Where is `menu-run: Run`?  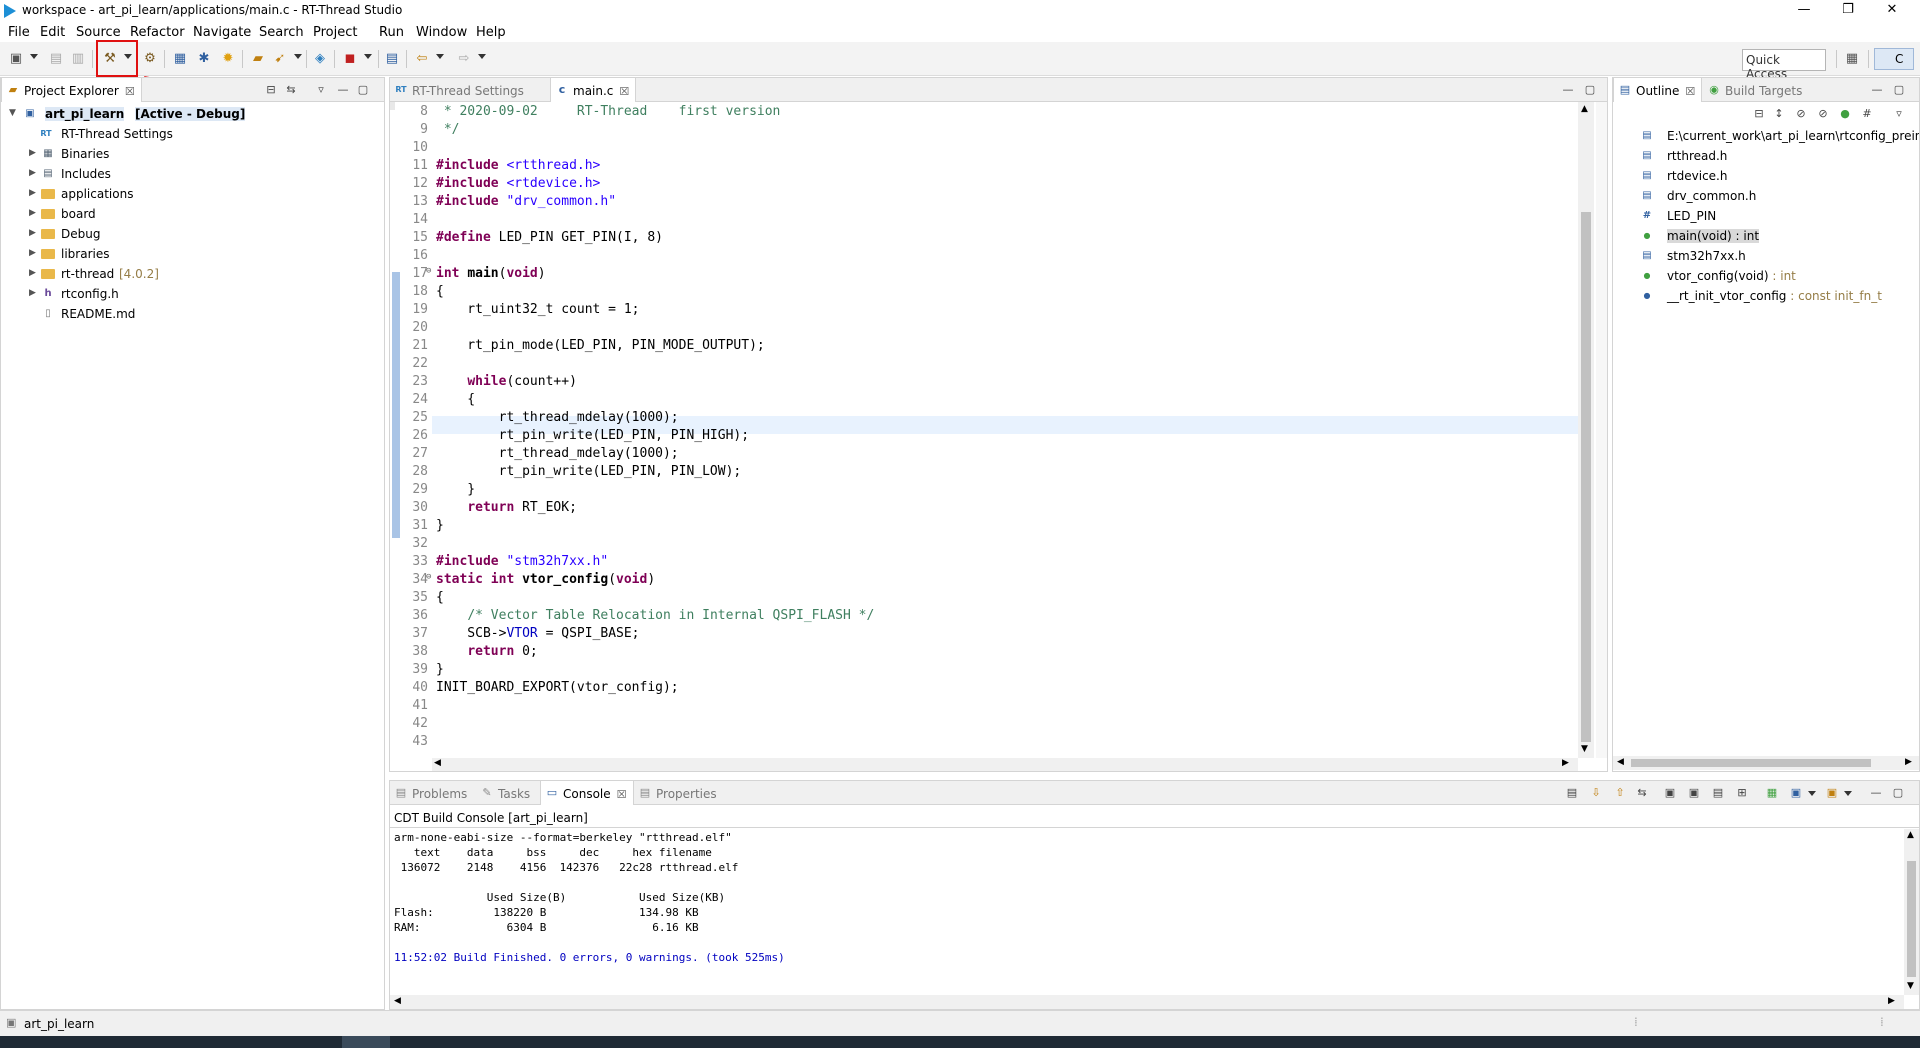 menu-run: Run is located at coordinates (391, 32).